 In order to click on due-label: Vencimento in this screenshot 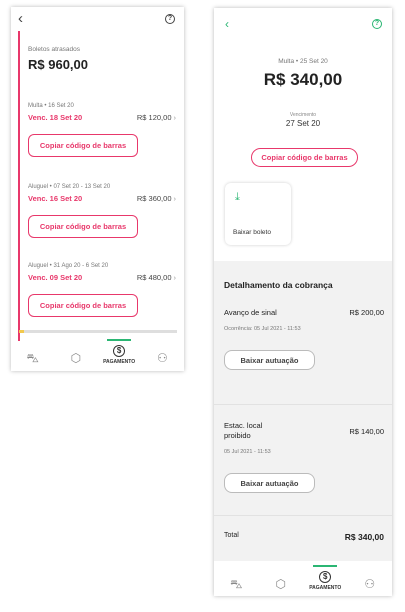, I will do `click(303, 115)`.